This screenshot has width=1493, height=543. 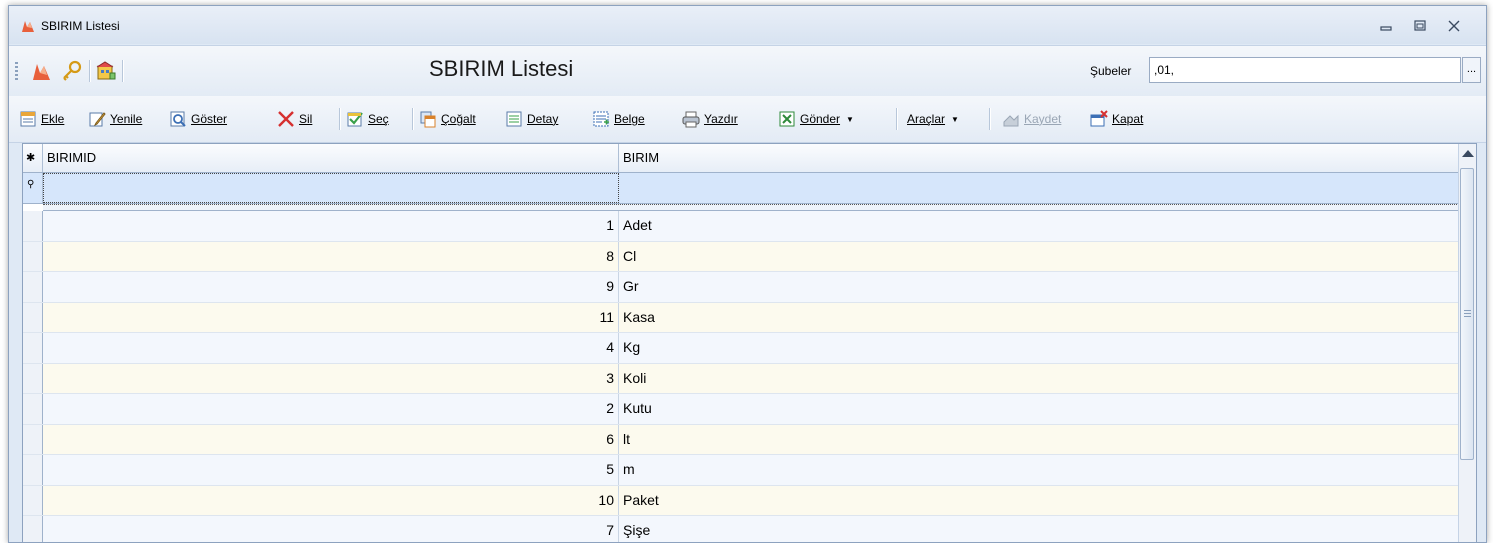 I want to click on detay-label: Detay, so click(x=543, y=119).